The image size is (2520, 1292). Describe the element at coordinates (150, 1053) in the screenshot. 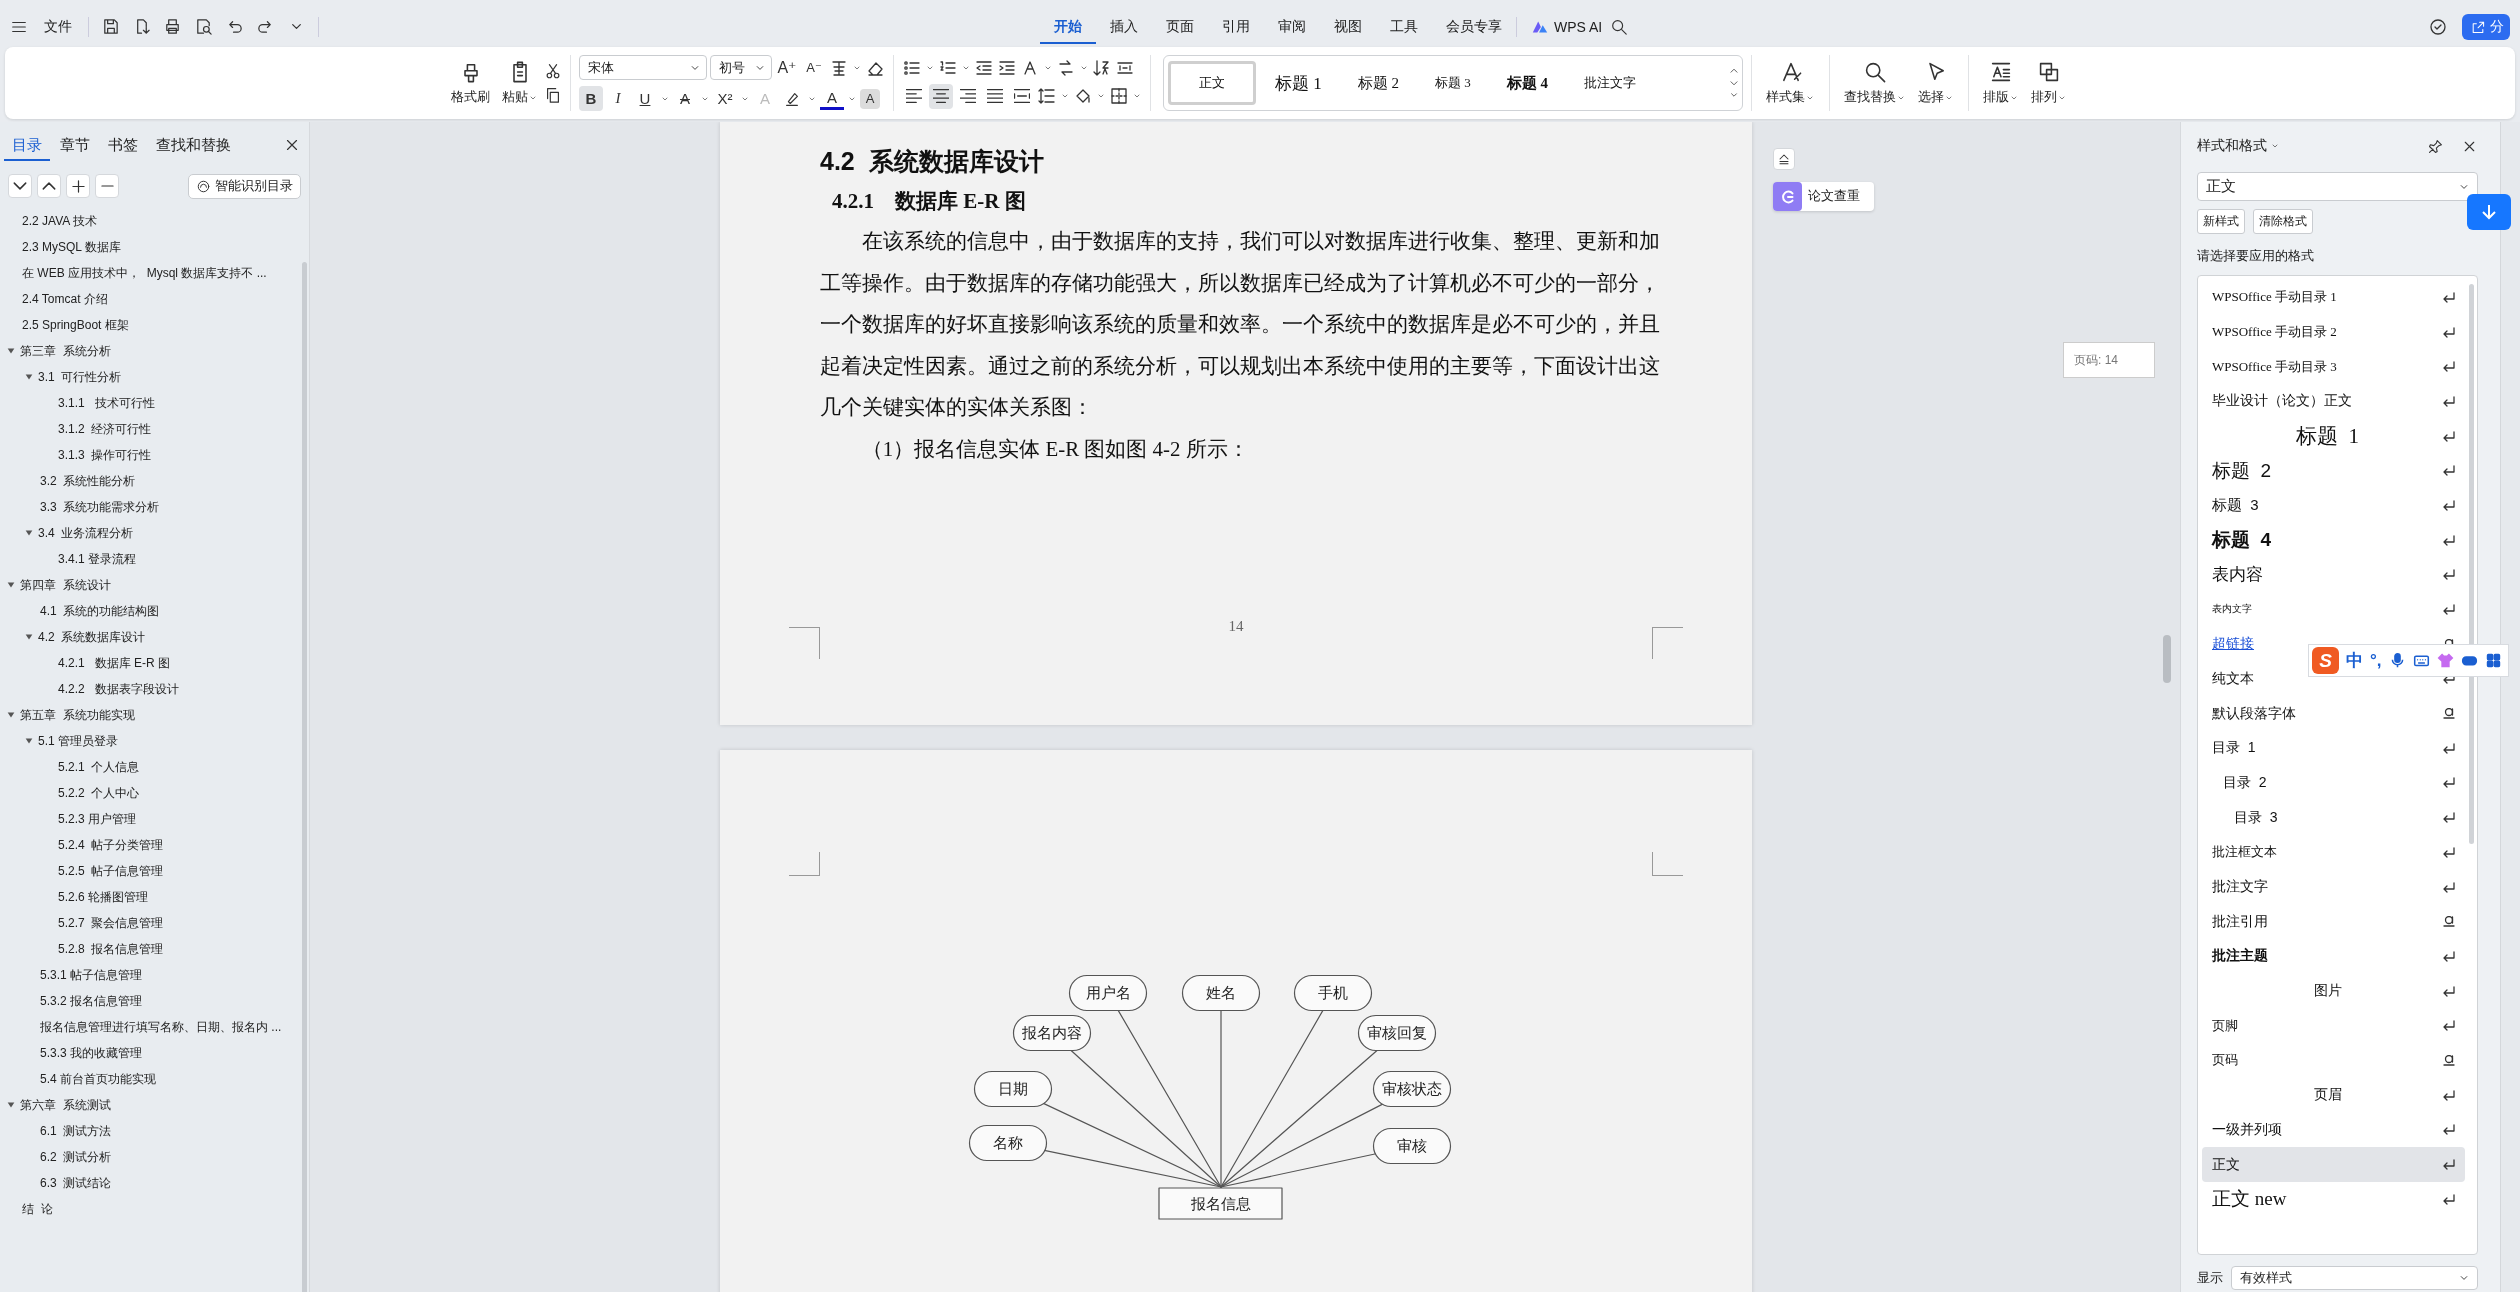

I see `toc-item: 5.3.3 我的收藏管理` at that location.